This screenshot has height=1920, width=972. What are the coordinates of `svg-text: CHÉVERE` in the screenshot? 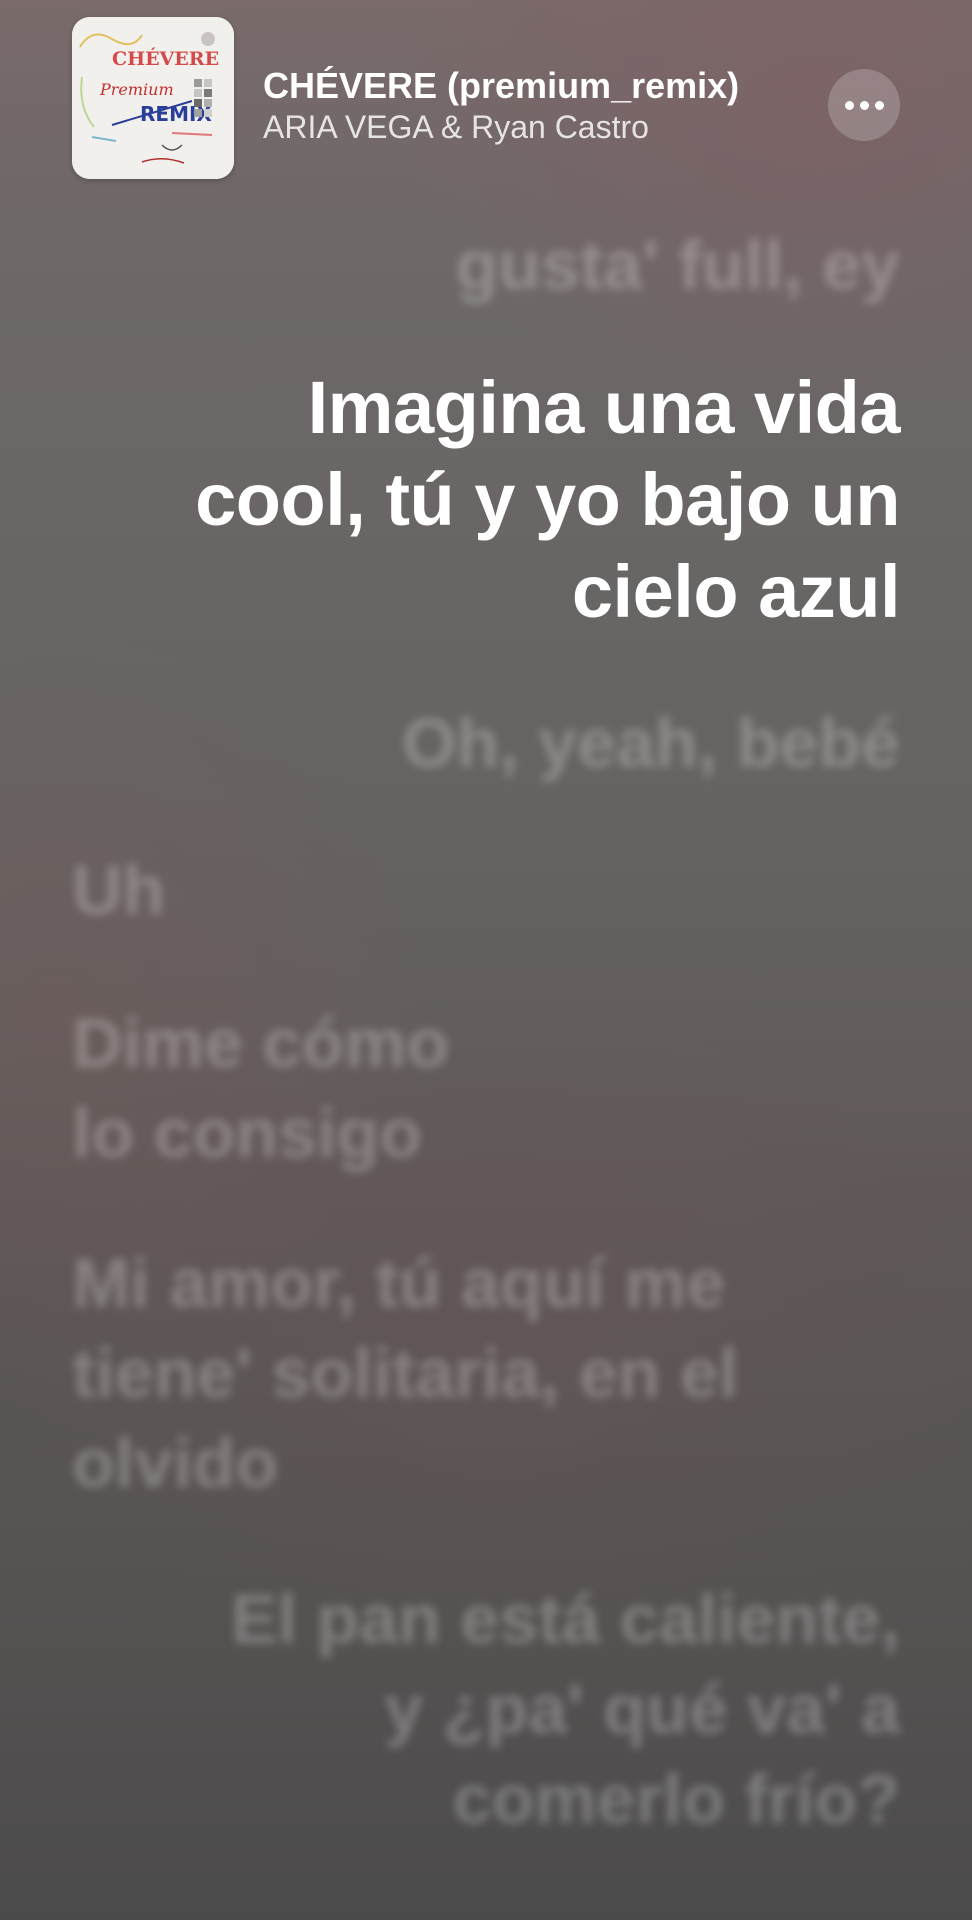 It's located at (165, 58).